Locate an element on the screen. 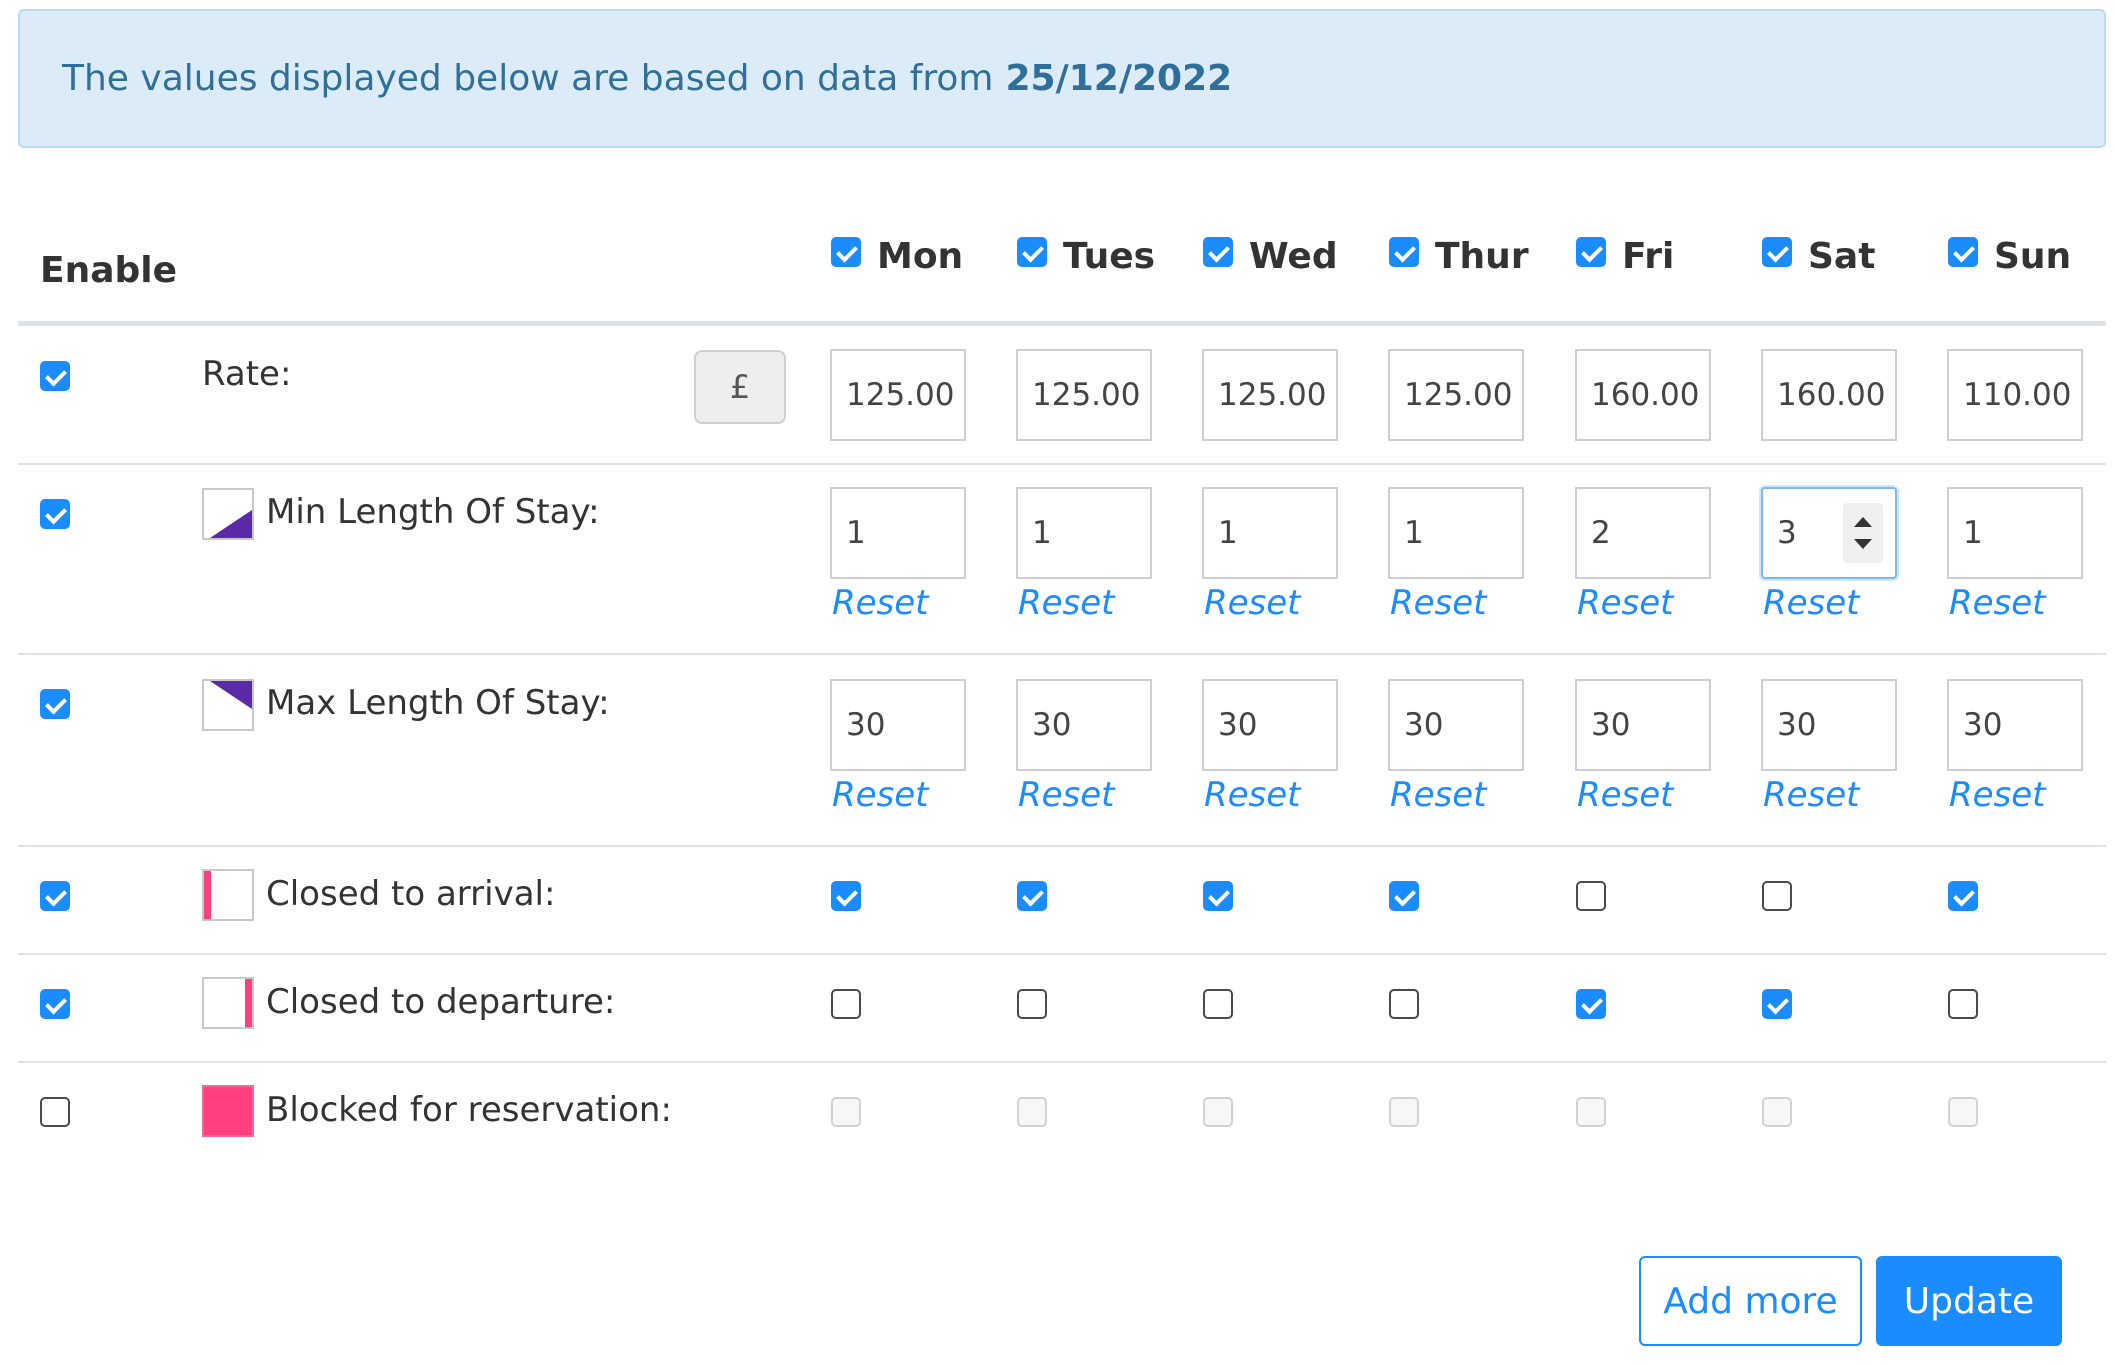  closed-arrival-legend-icon is located at coordinates (228, 895).